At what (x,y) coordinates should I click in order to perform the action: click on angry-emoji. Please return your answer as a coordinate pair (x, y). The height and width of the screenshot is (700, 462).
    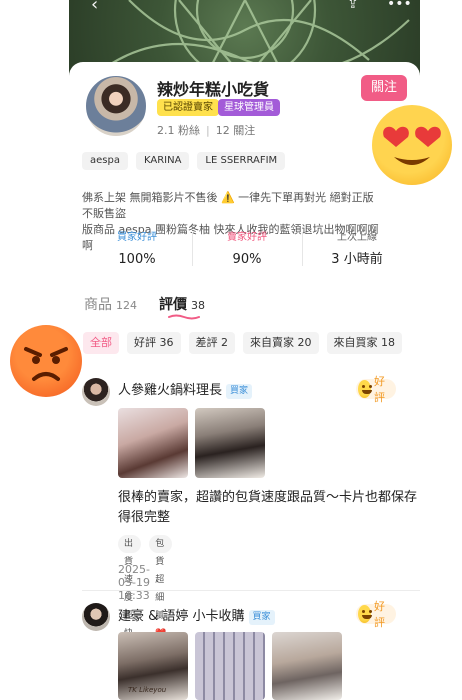
    Looking at the image, I should click on (46, 361).